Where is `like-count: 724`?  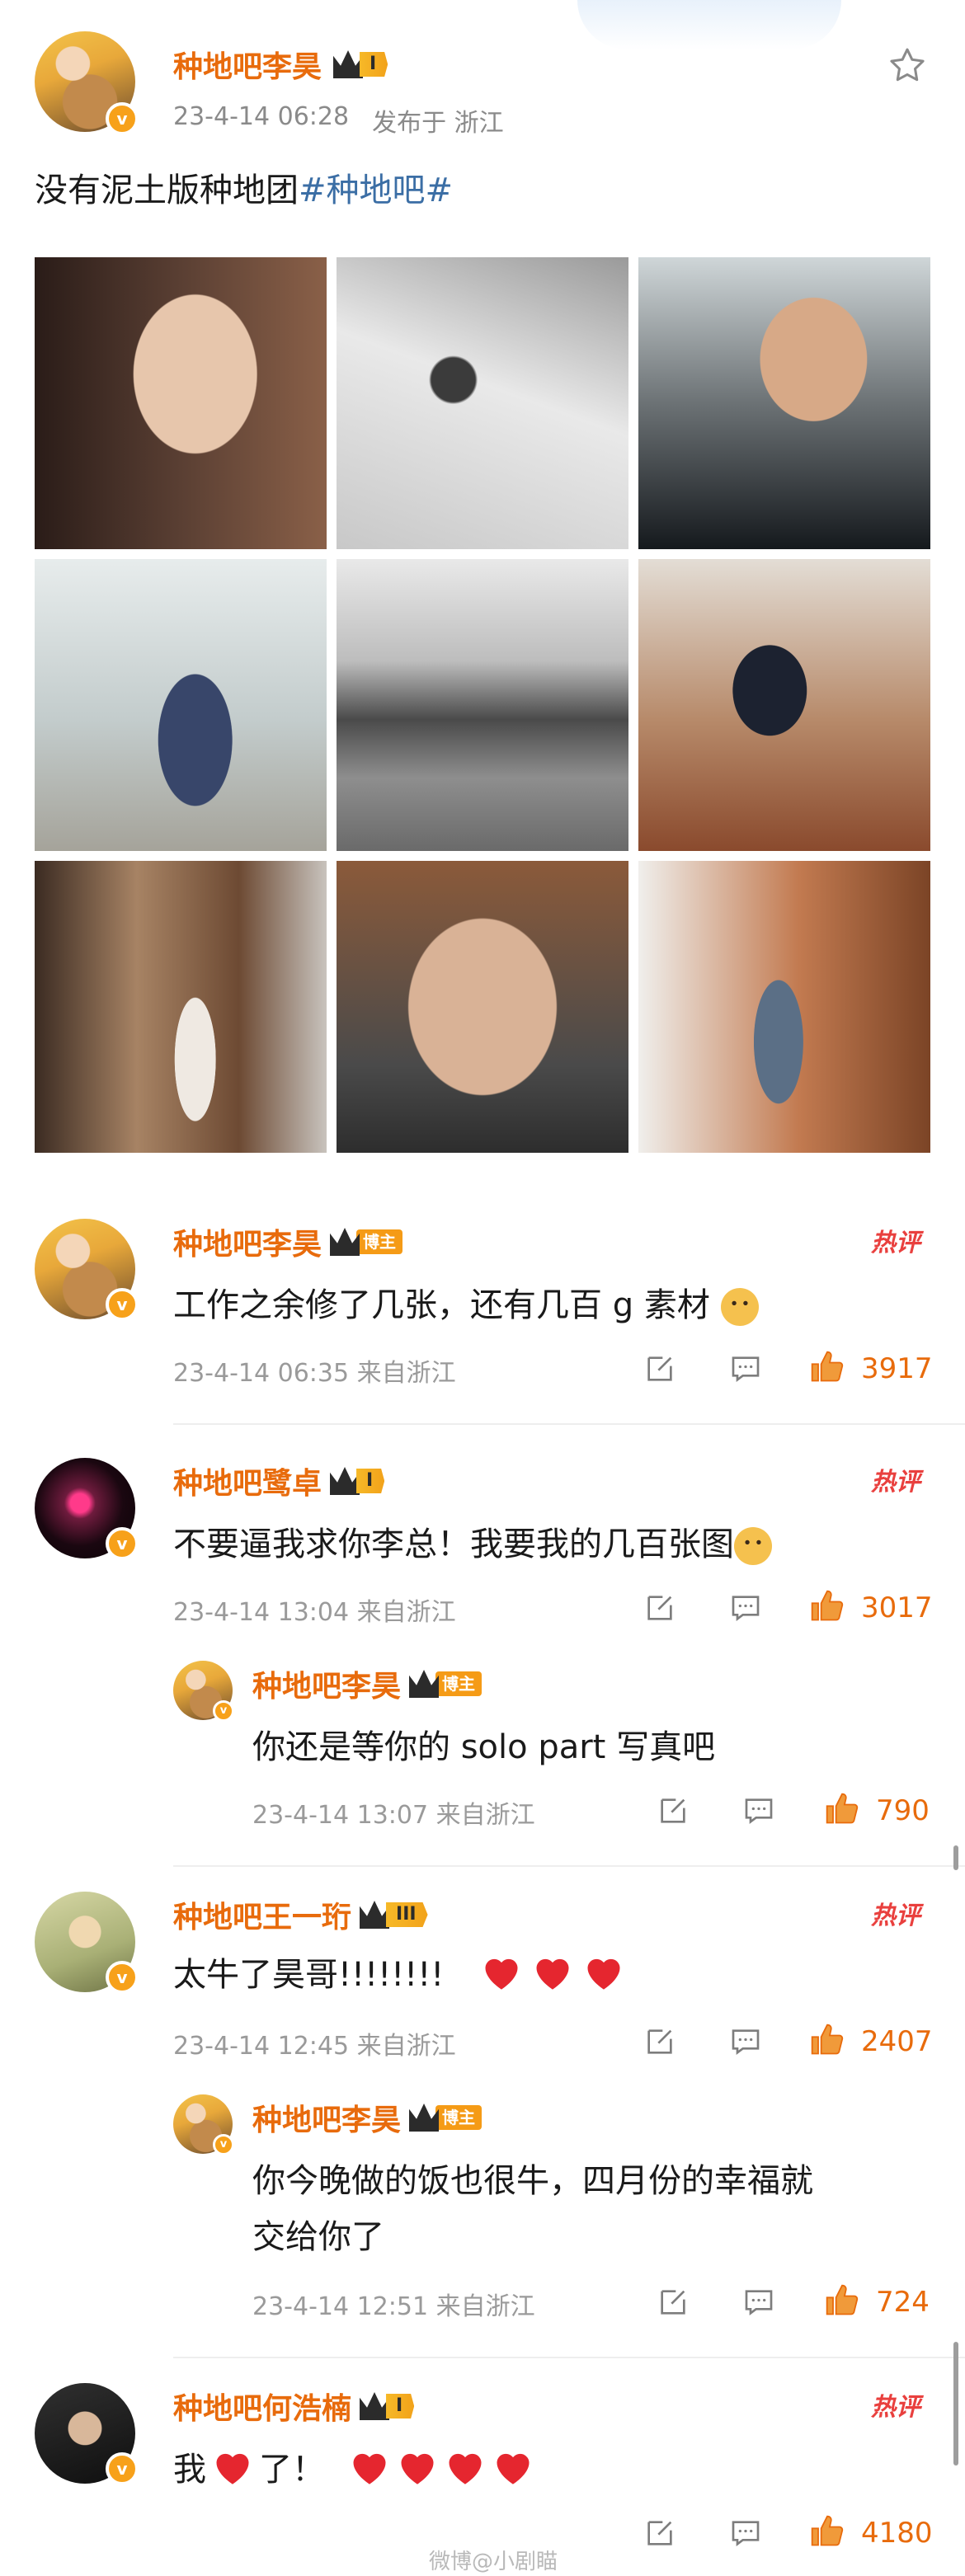 like-count: 724 is located at coordinates (903, 2302).